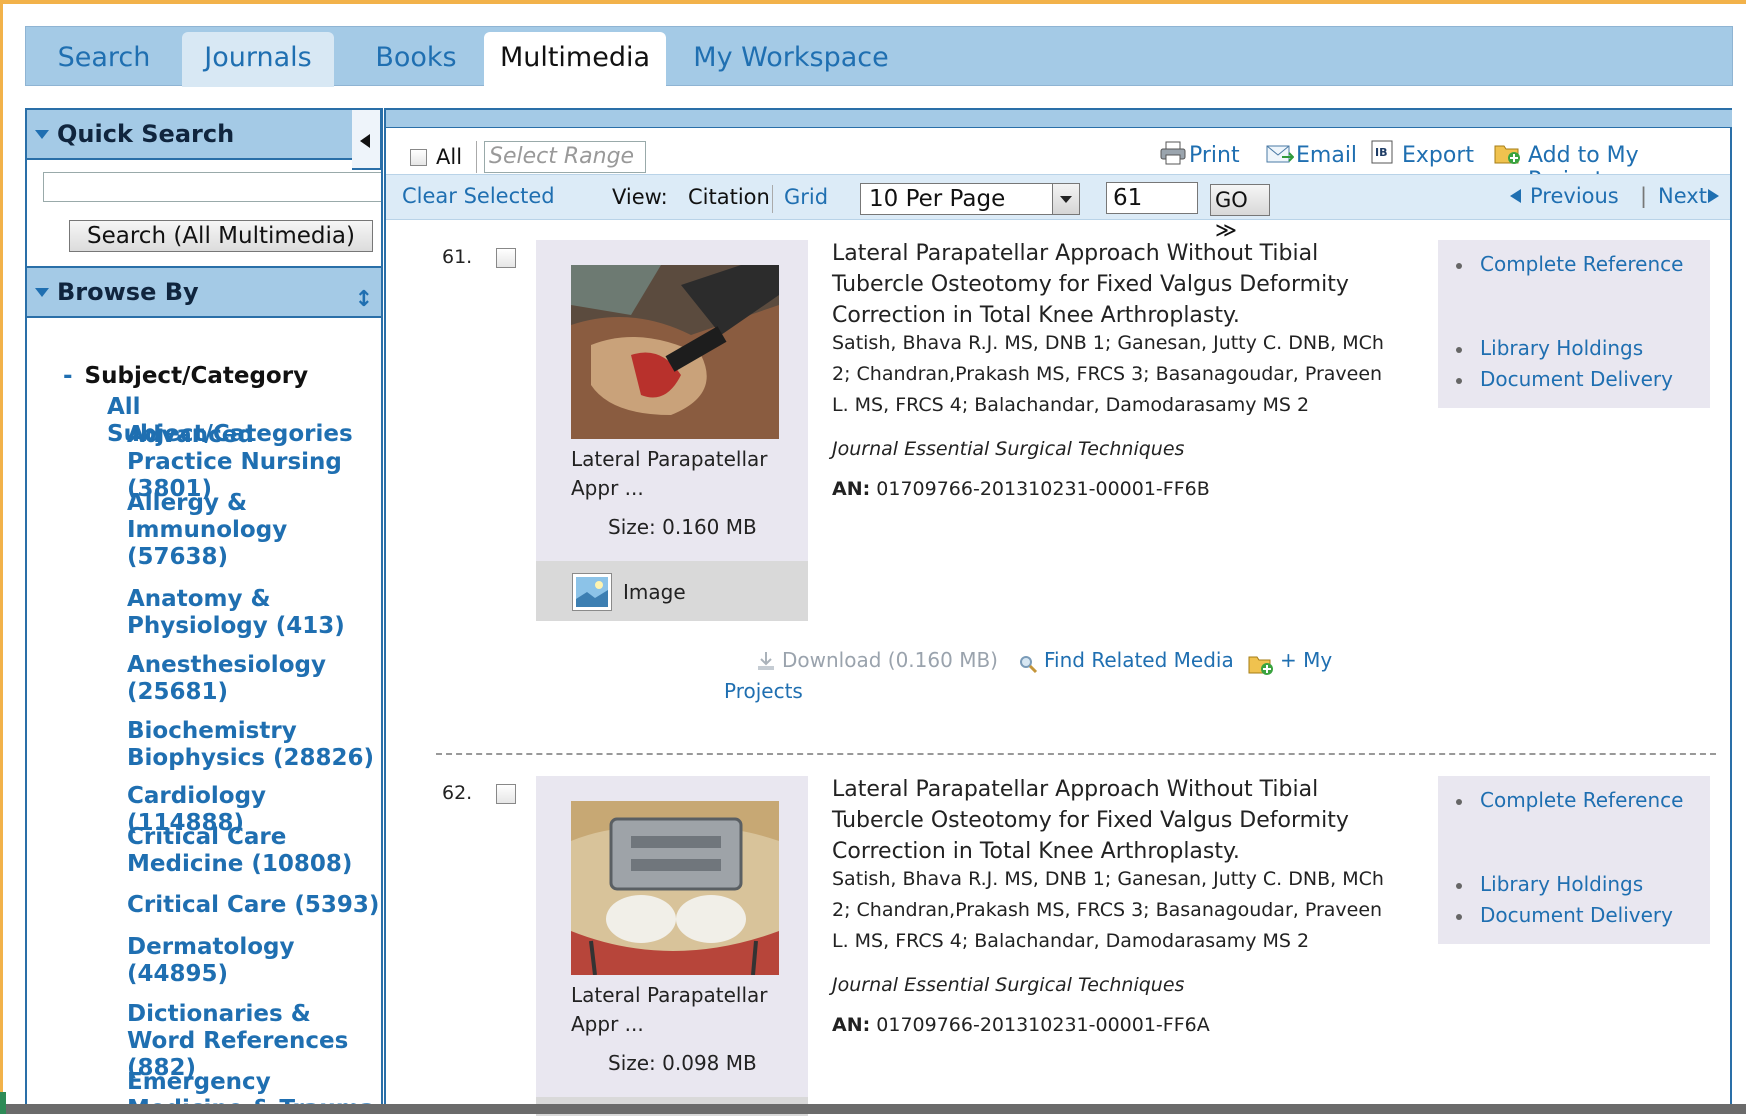 The width and height of the screenshot is (1746, 1116). What do you see at coordinates (254, 1087) in the screenshot?
I see `category-item: Emergency Medicine & Trauma (16054)` at bounding box center [254, 1087].